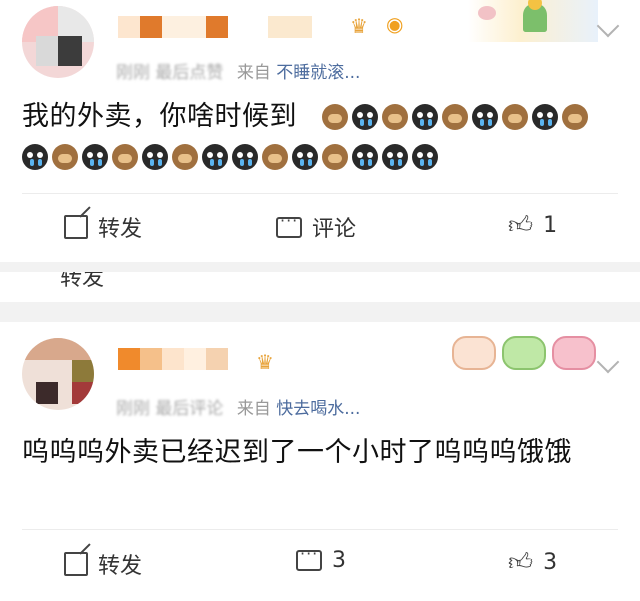 The width and height of the screenshot is (640, 601). Describe the element at coordinates (533, 21) in the screenshot. I see `decorative-sticker` at that location.